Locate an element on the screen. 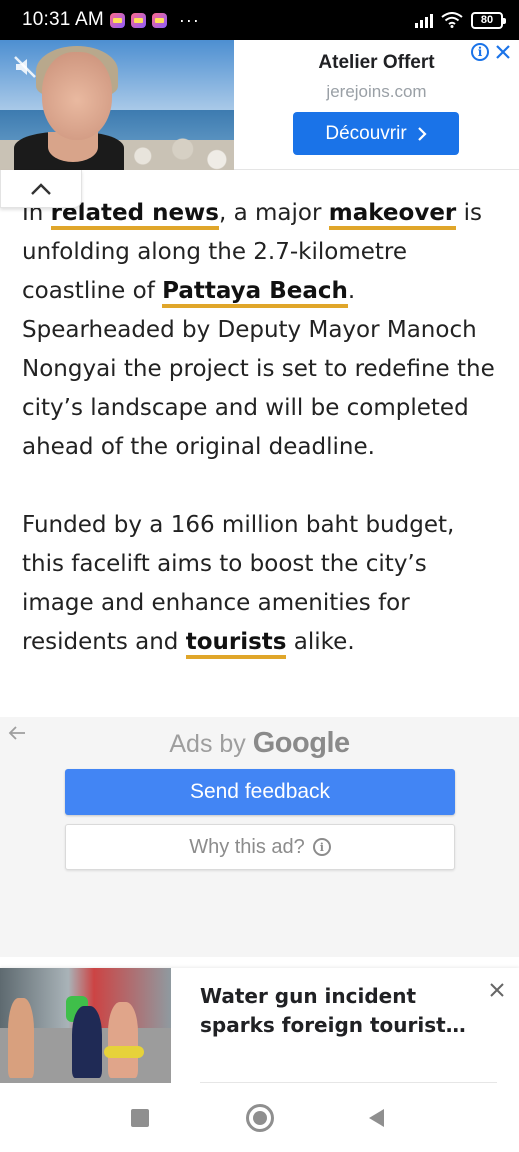 The image size is (519, 1152). keyword-link-makeover: makeover is located at coordinates (392, 215).